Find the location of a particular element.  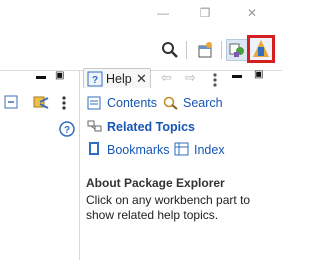

contents-icon is located at coordinates (94, 104).